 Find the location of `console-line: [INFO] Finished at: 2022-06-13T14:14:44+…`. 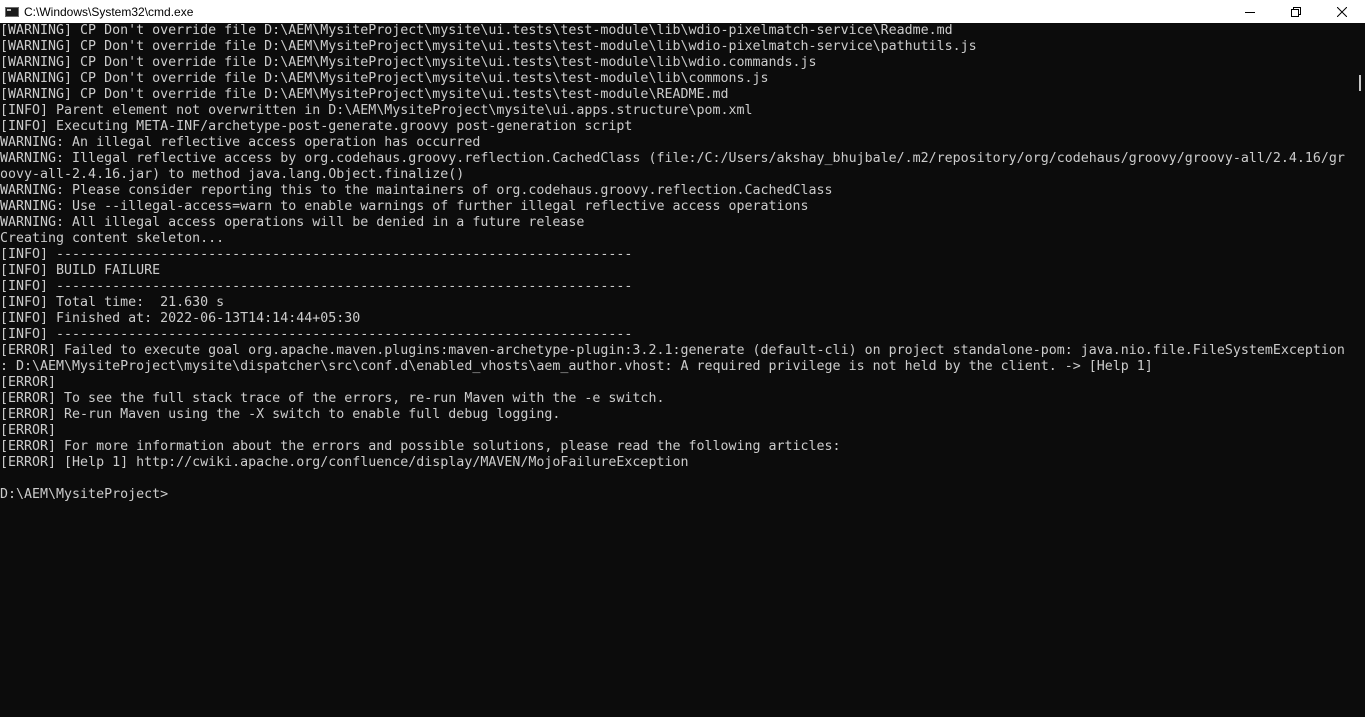

console-line: [INFO] Finished at: 2022-06-13T14:14:44+… is located at coordinates (180, 318).